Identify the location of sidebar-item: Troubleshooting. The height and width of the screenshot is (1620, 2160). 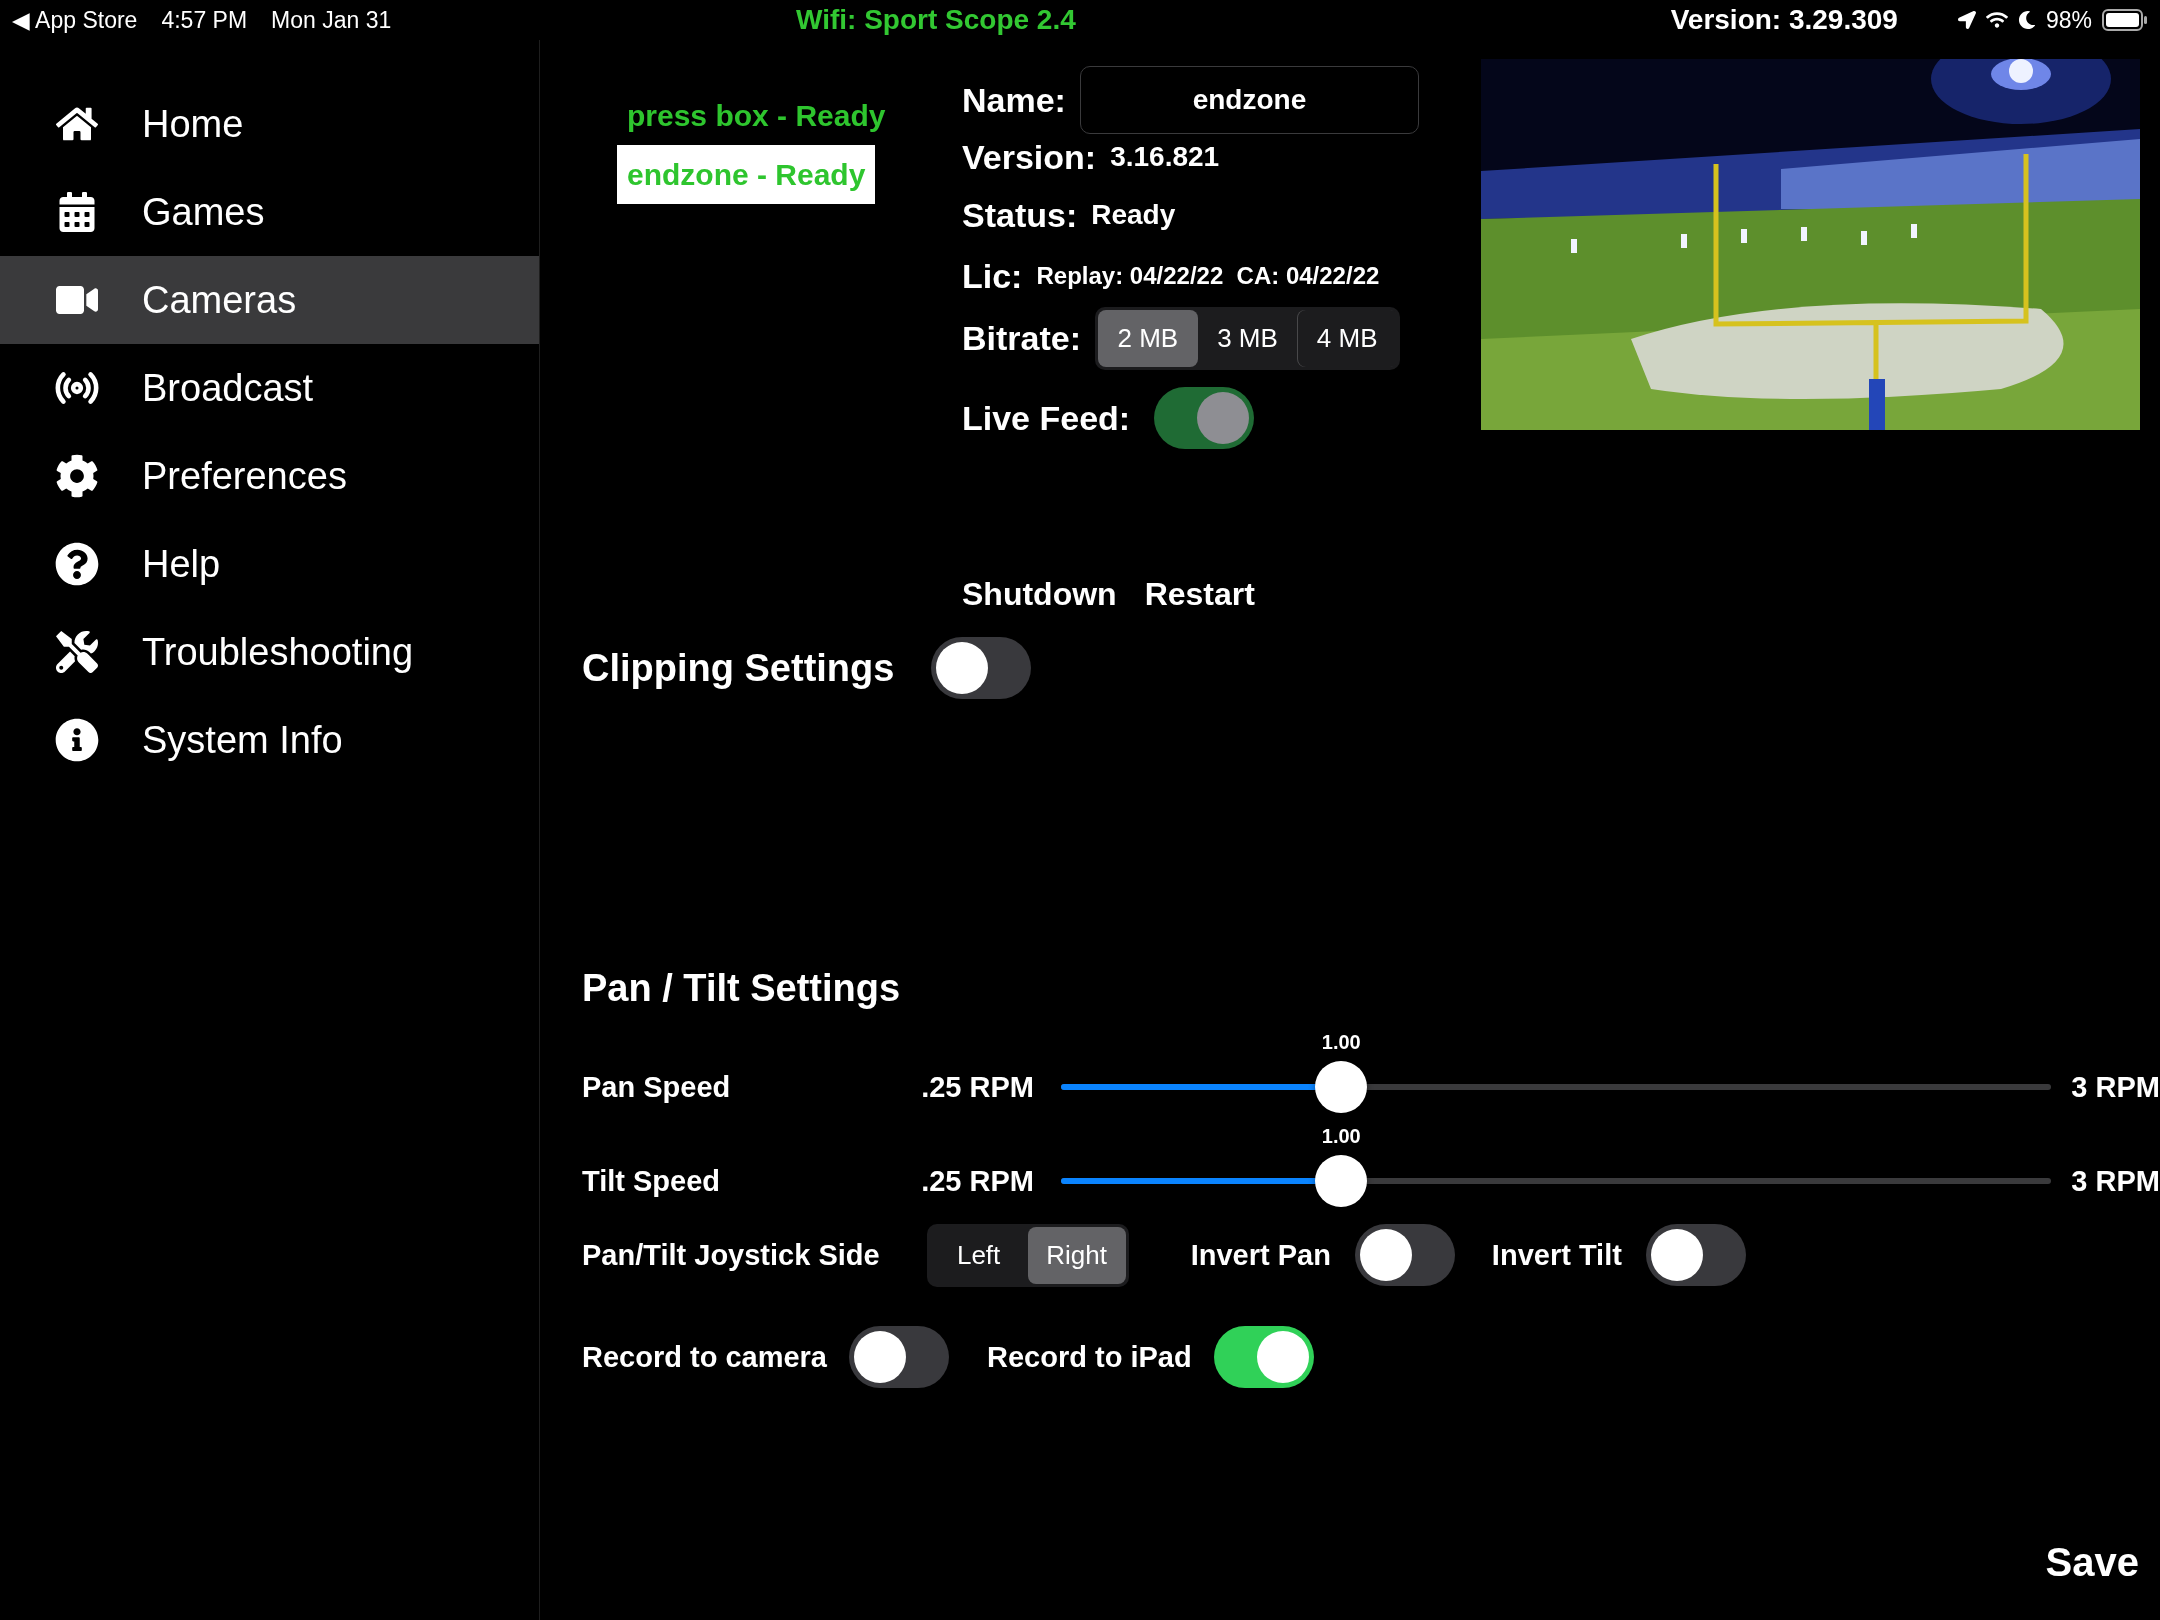
(269, 652).